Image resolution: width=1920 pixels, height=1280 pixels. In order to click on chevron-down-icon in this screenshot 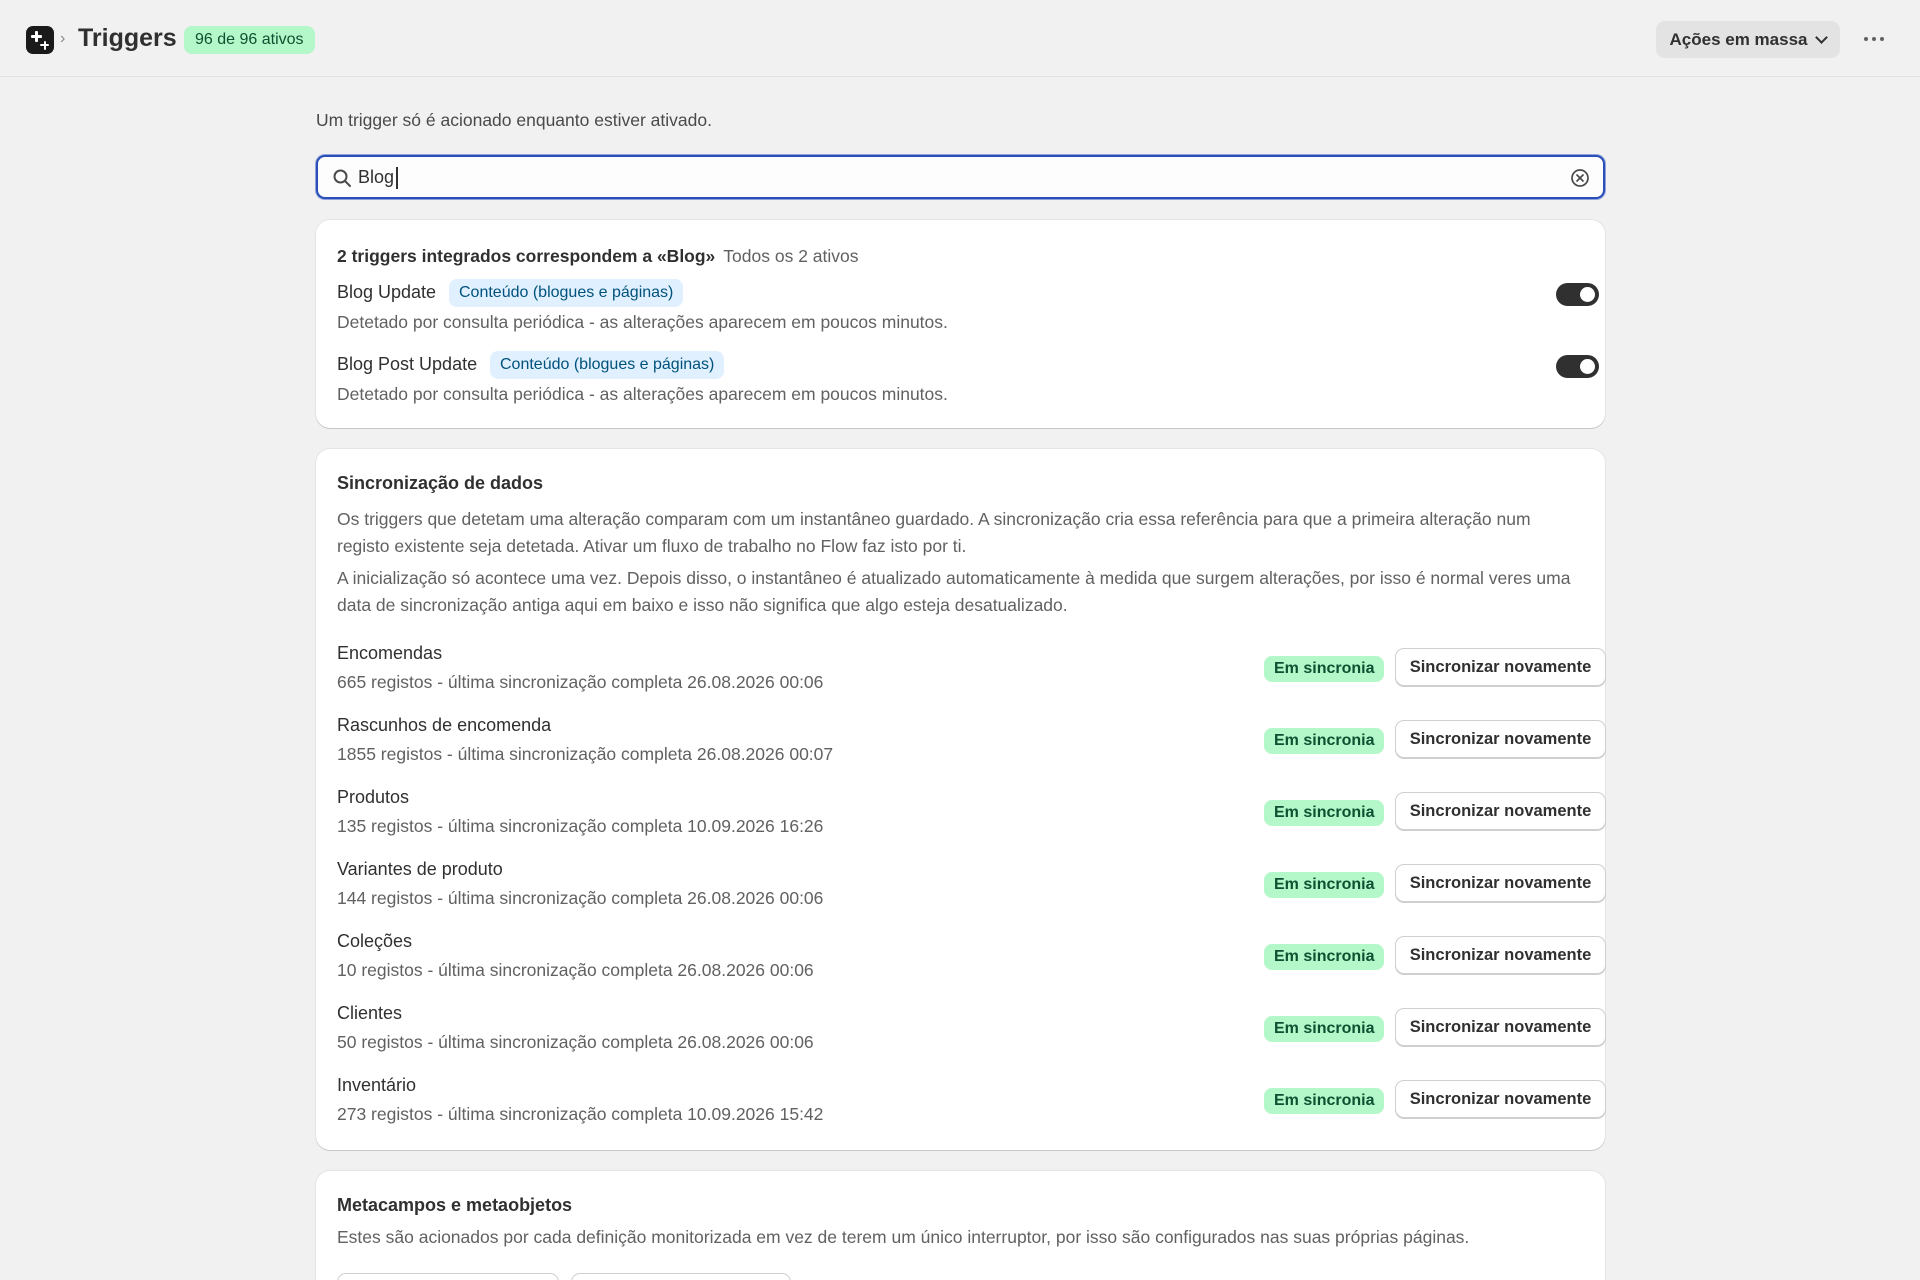, I will do `click(1822, 37)`.